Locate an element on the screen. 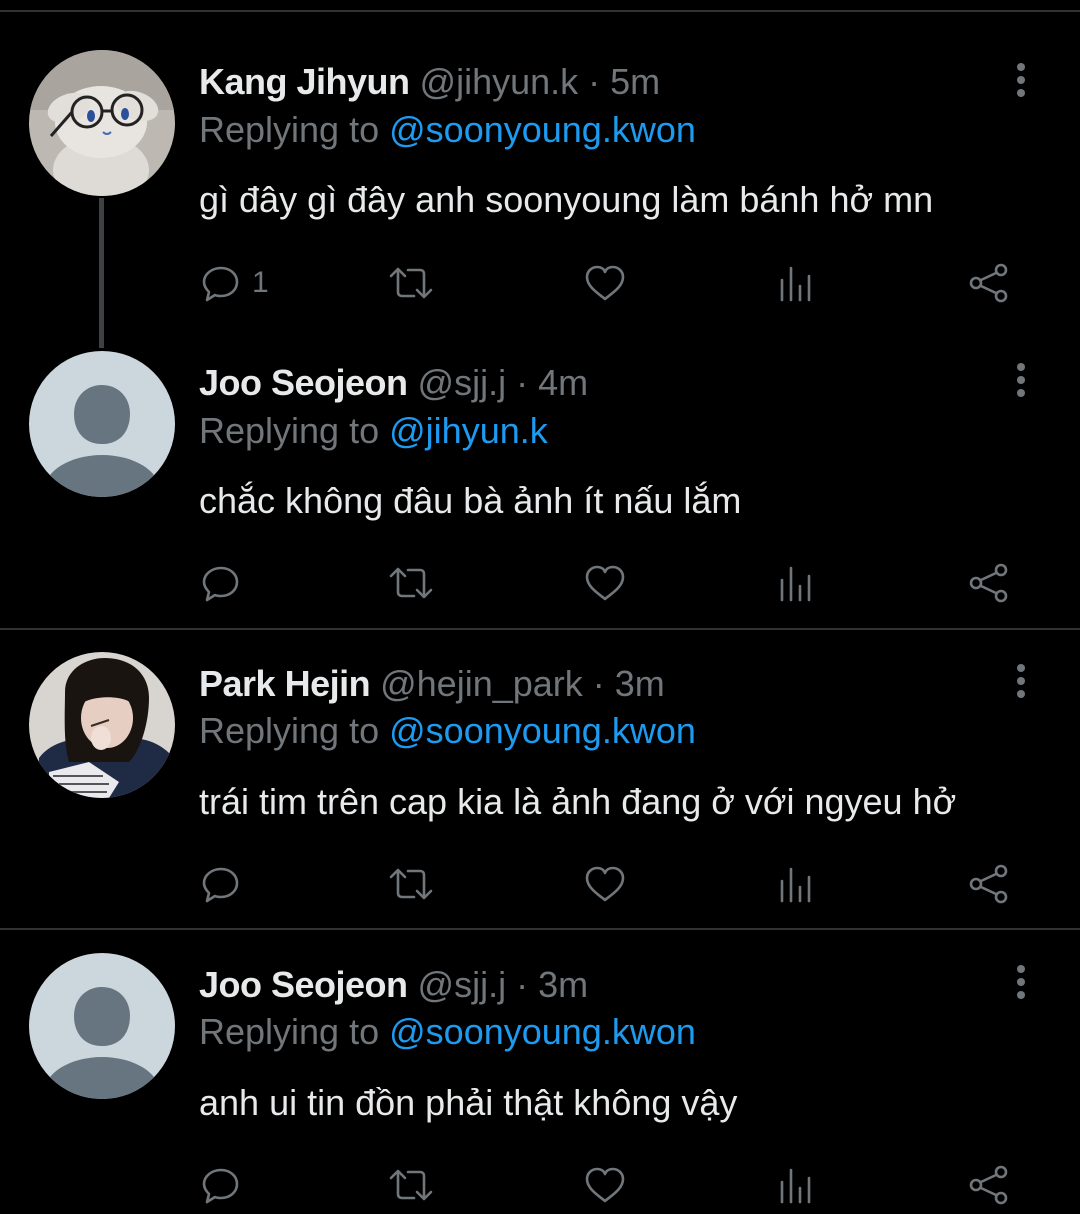  user-handle: @jihyun.k is located at coordinates (499, 81).